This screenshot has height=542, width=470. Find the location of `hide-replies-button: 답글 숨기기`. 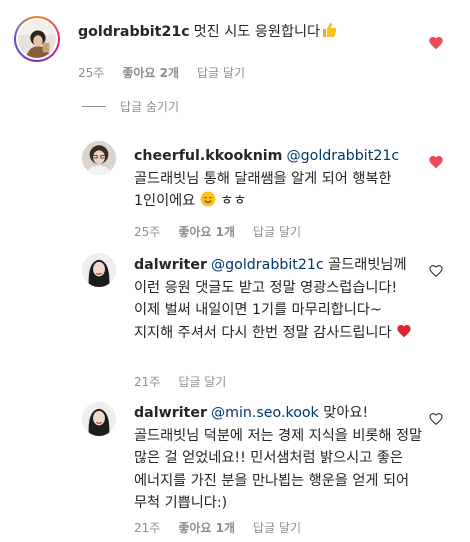

hide-replies-button: 답글 숨기기 is located at coordinates (130, 106).